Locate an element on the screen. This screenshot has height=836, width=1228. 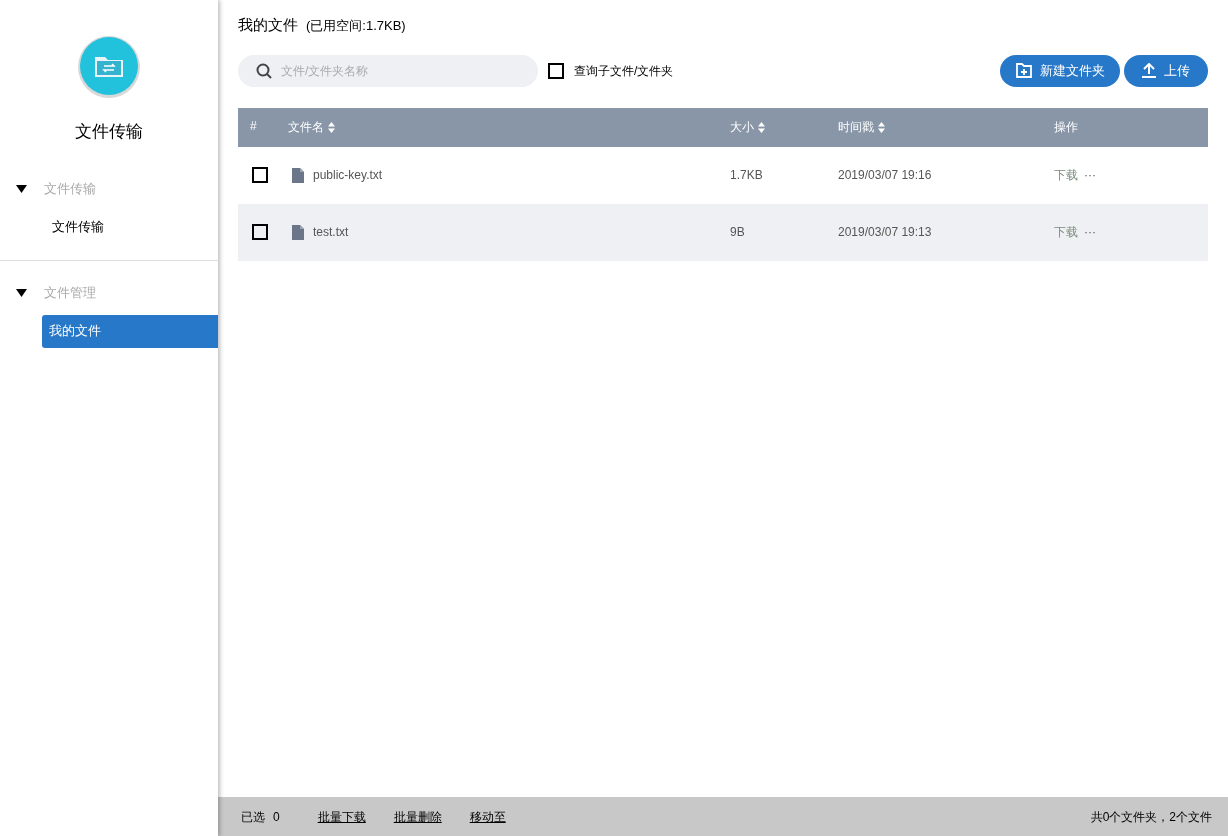
file-timestamp: 2019/03/07 19:13 is located at coordinates (885, 232).